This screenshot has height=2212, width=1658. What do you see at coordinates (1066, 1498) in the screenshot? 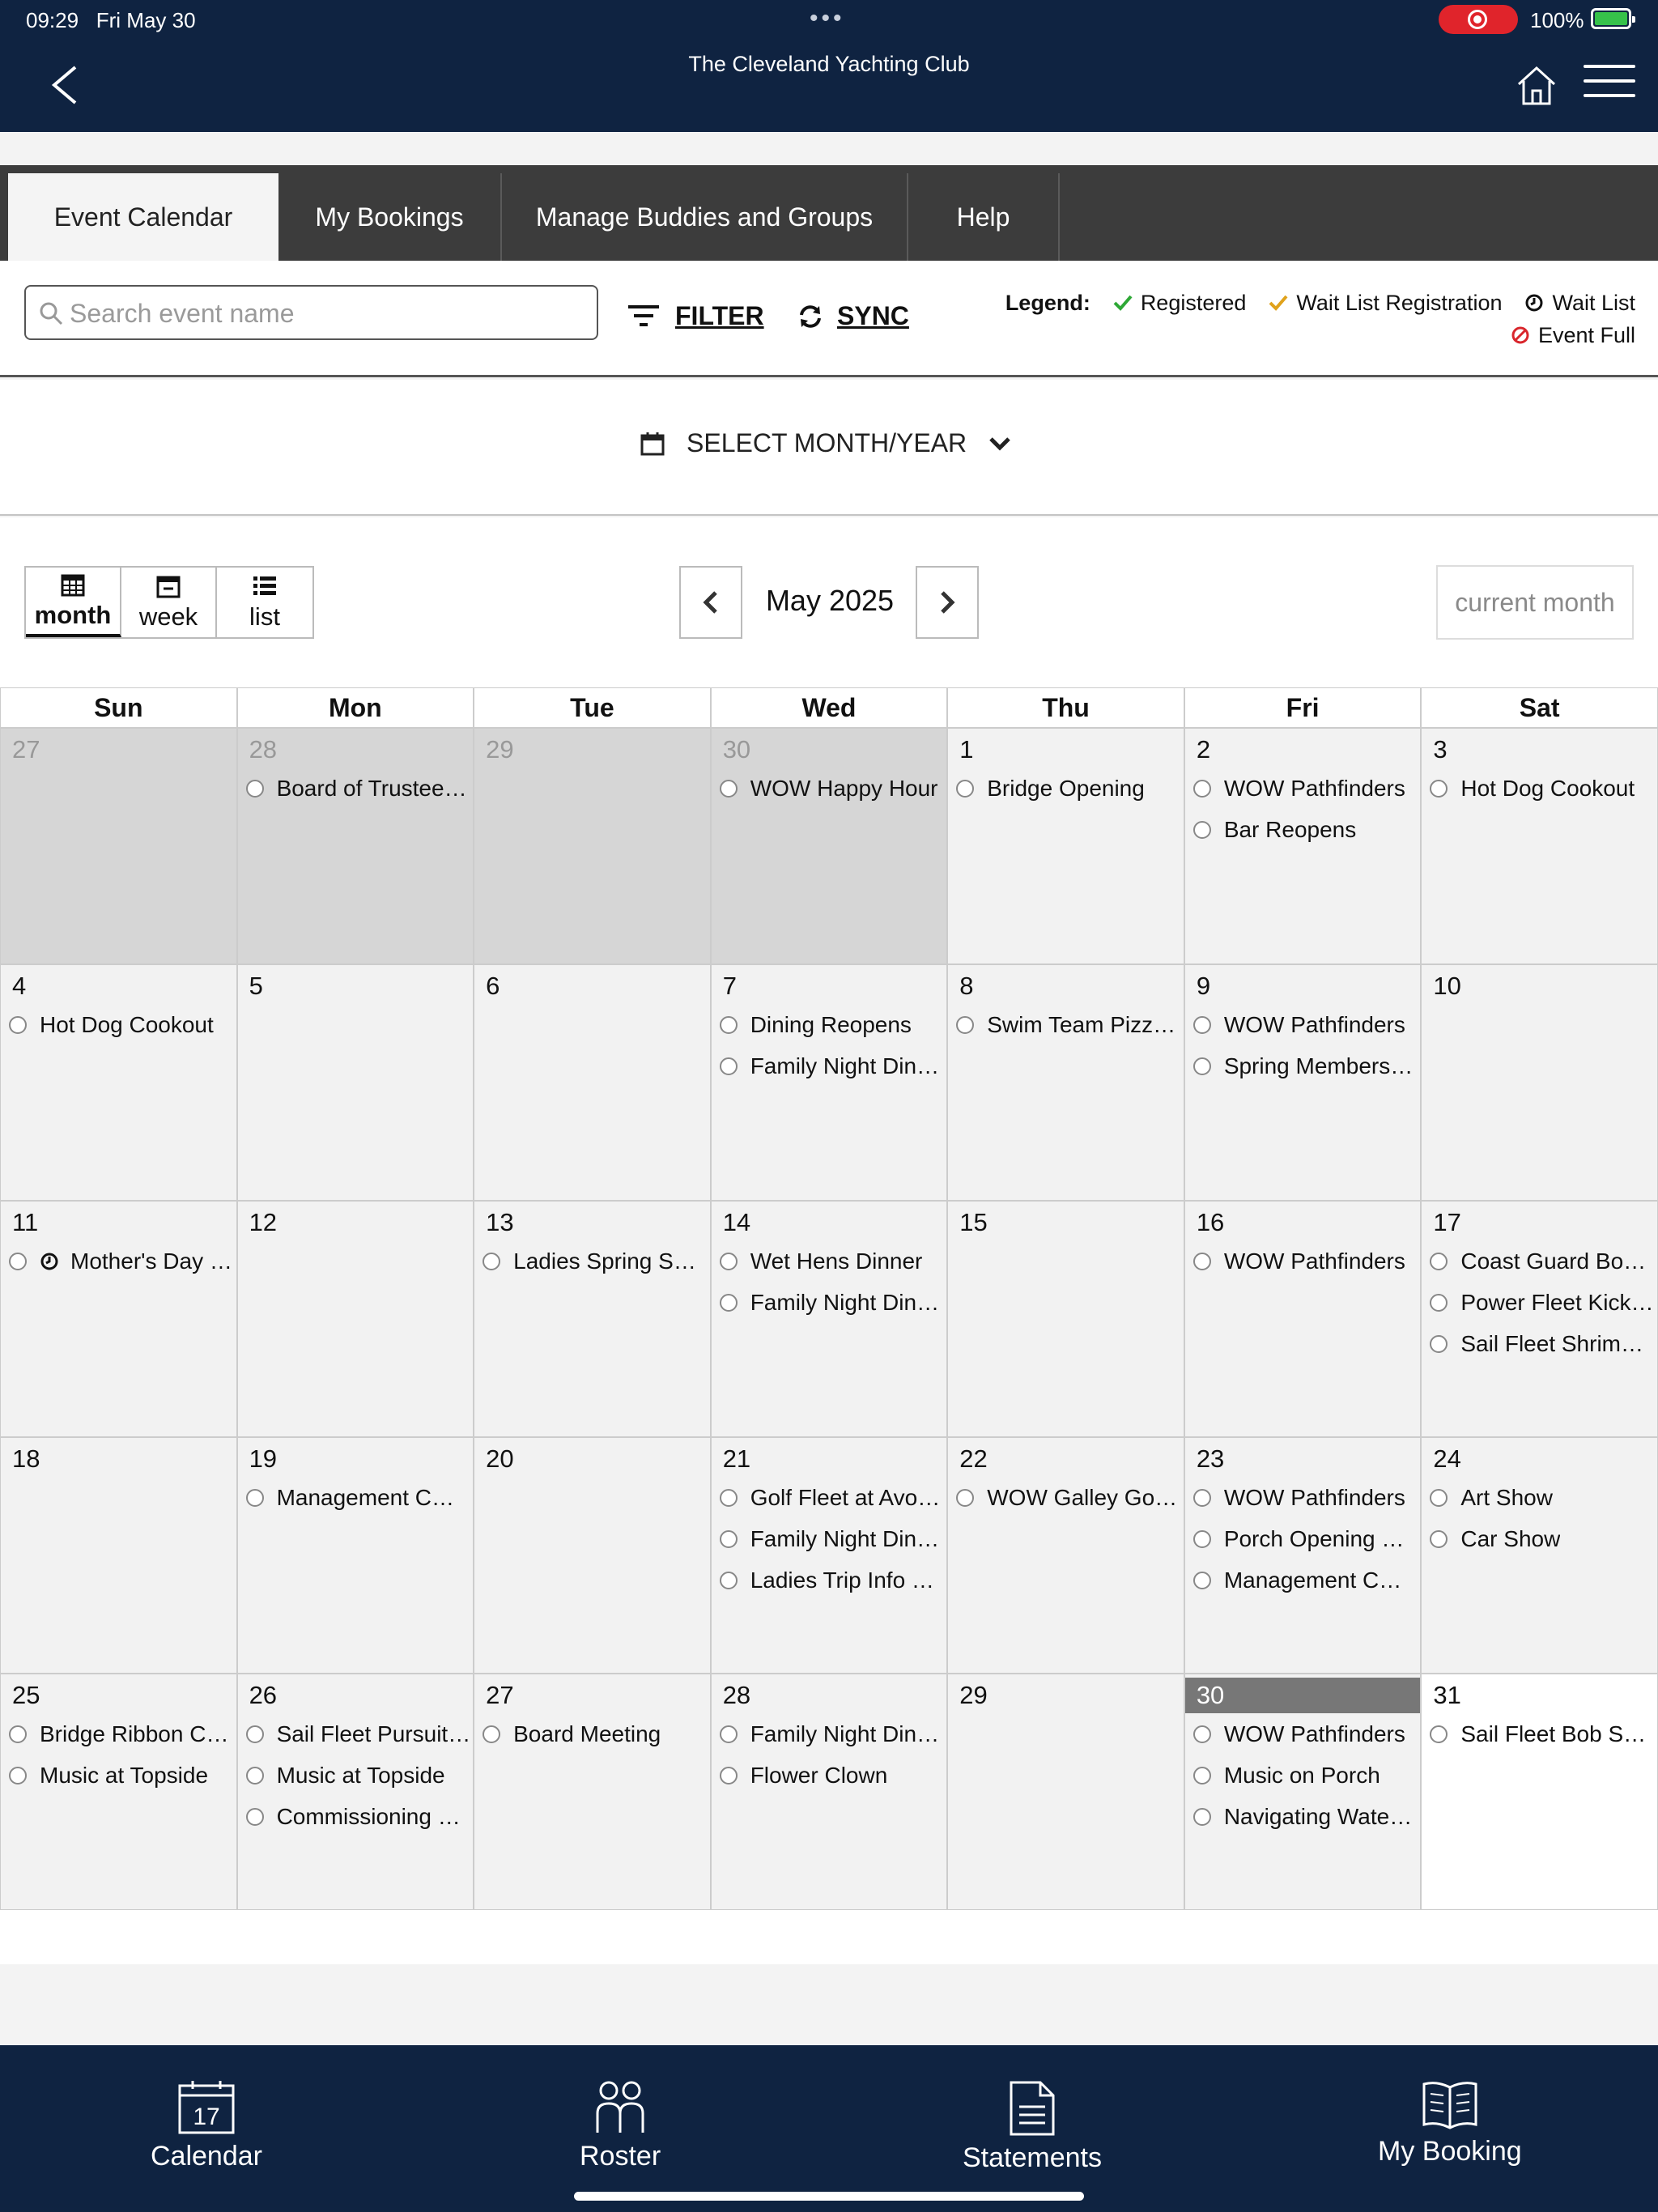
I see `calendar-event: WOW Galley Gourmet` at bounding box center [1066, 1498].